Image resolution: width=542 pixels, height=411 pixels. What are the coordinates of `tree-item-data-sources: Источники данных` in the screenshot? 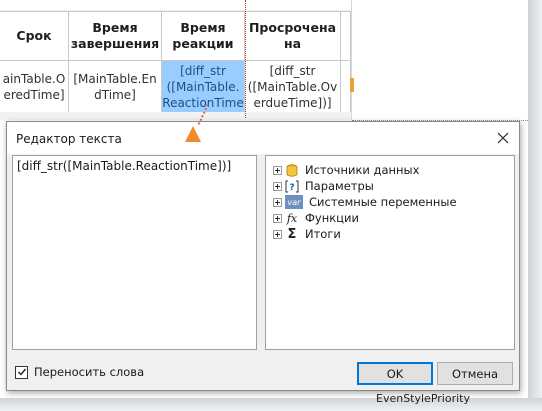 It's located at (346, 170).